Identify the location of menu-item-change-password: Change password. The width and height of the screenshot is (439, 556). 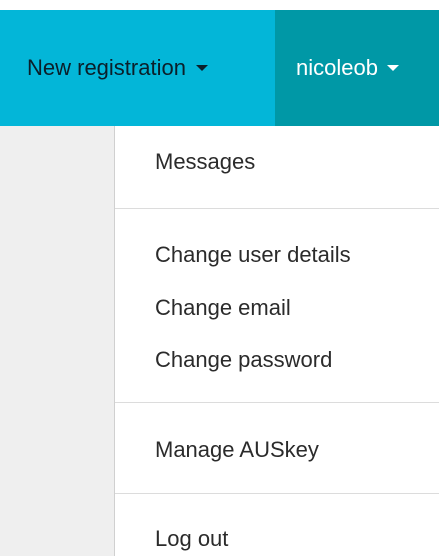
(243, 360).